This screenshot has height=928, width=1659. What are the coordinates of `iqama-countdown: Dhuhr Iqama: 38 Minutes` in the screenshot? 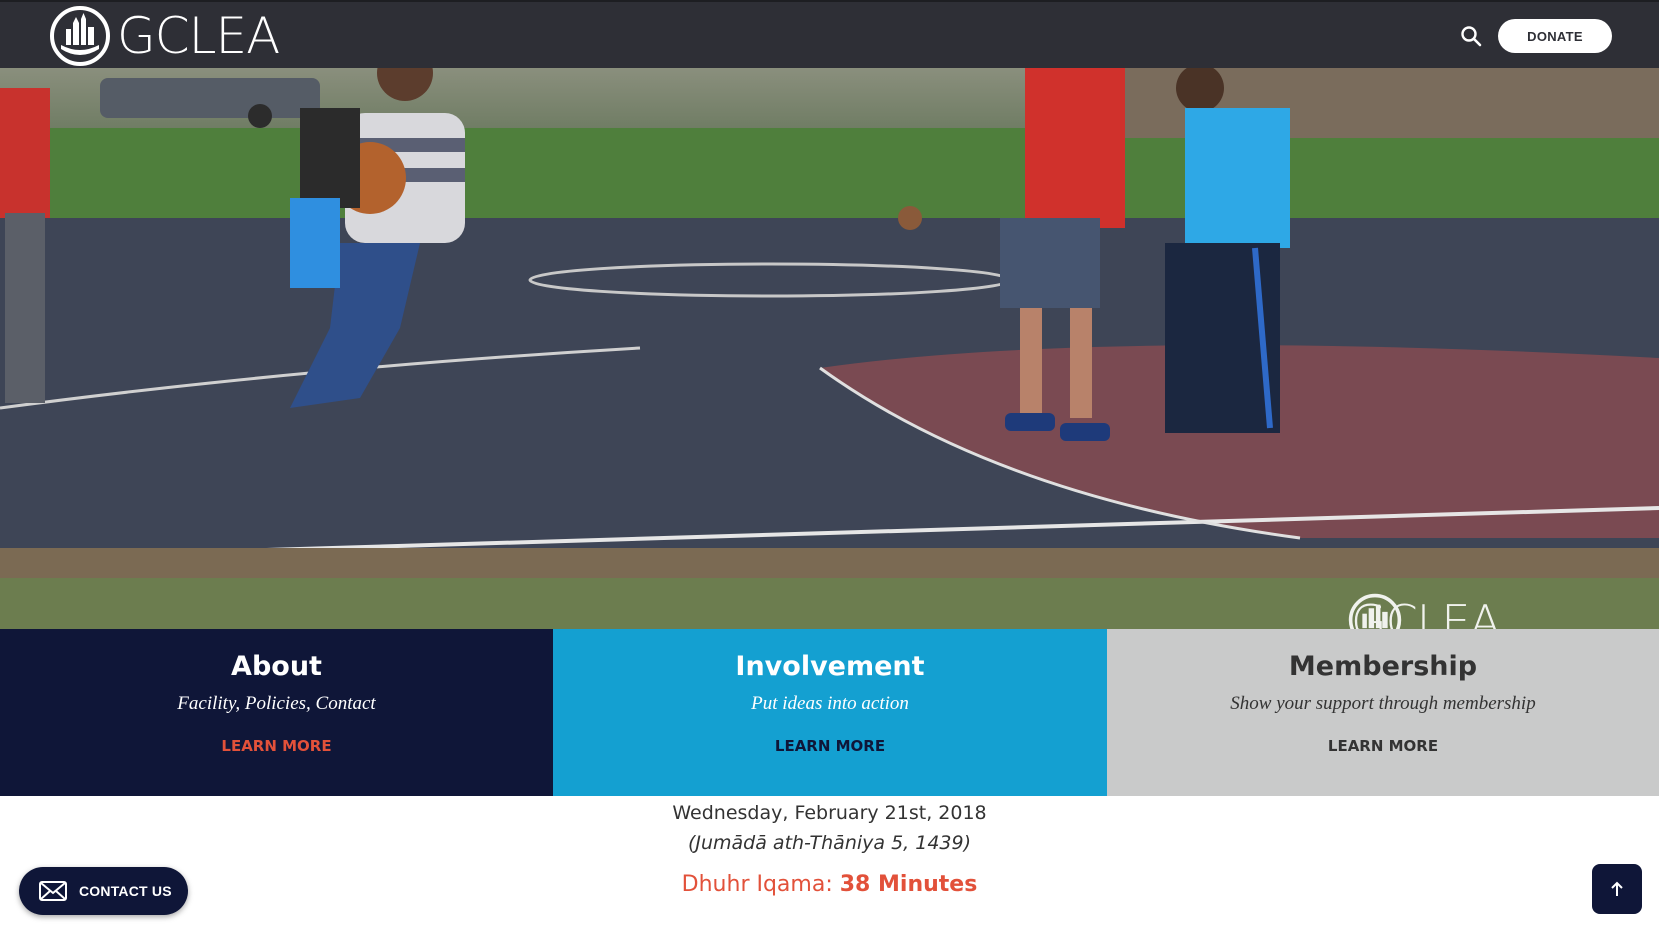 It's located at (829, 884).